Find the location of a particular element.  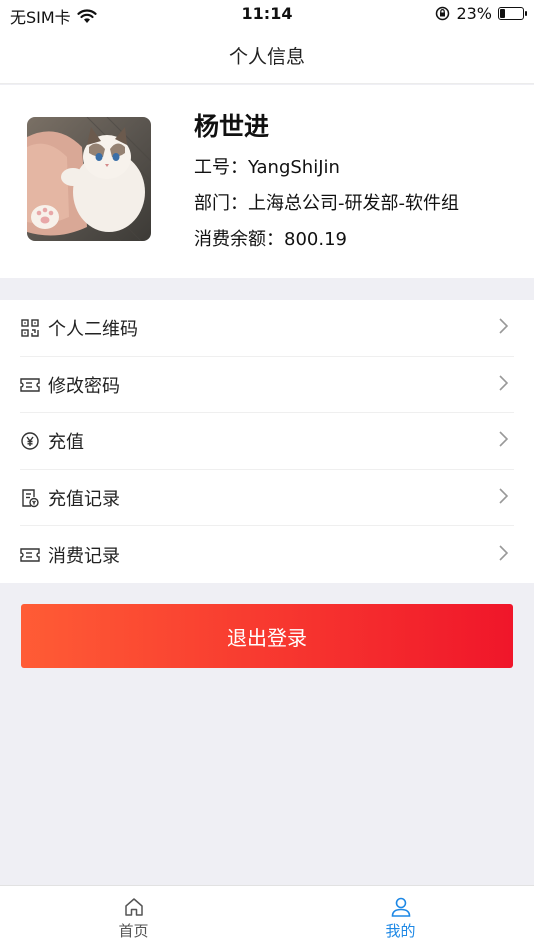

tab-bar: 首页 我的 is located at coordinates (267, 917).